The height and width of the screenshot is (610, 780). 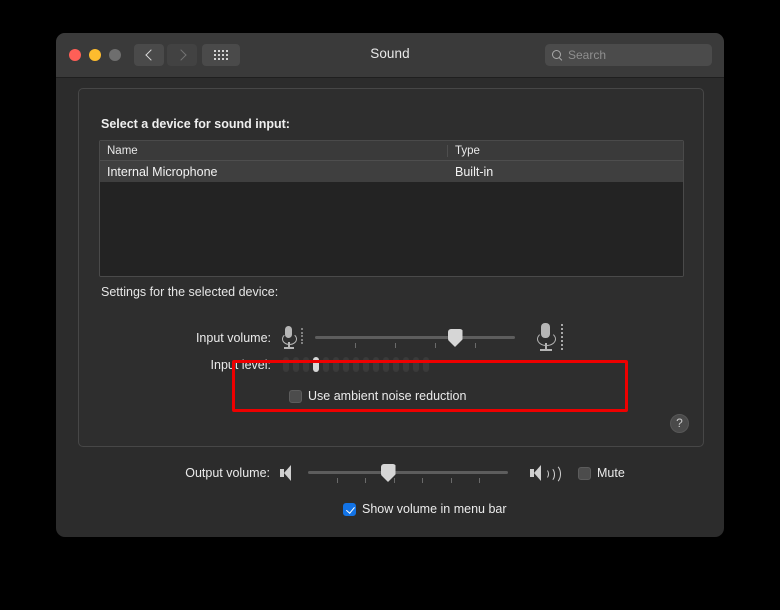 I want to click on output-volume-row: Output volume: Mute, so click(x=390, y=473).